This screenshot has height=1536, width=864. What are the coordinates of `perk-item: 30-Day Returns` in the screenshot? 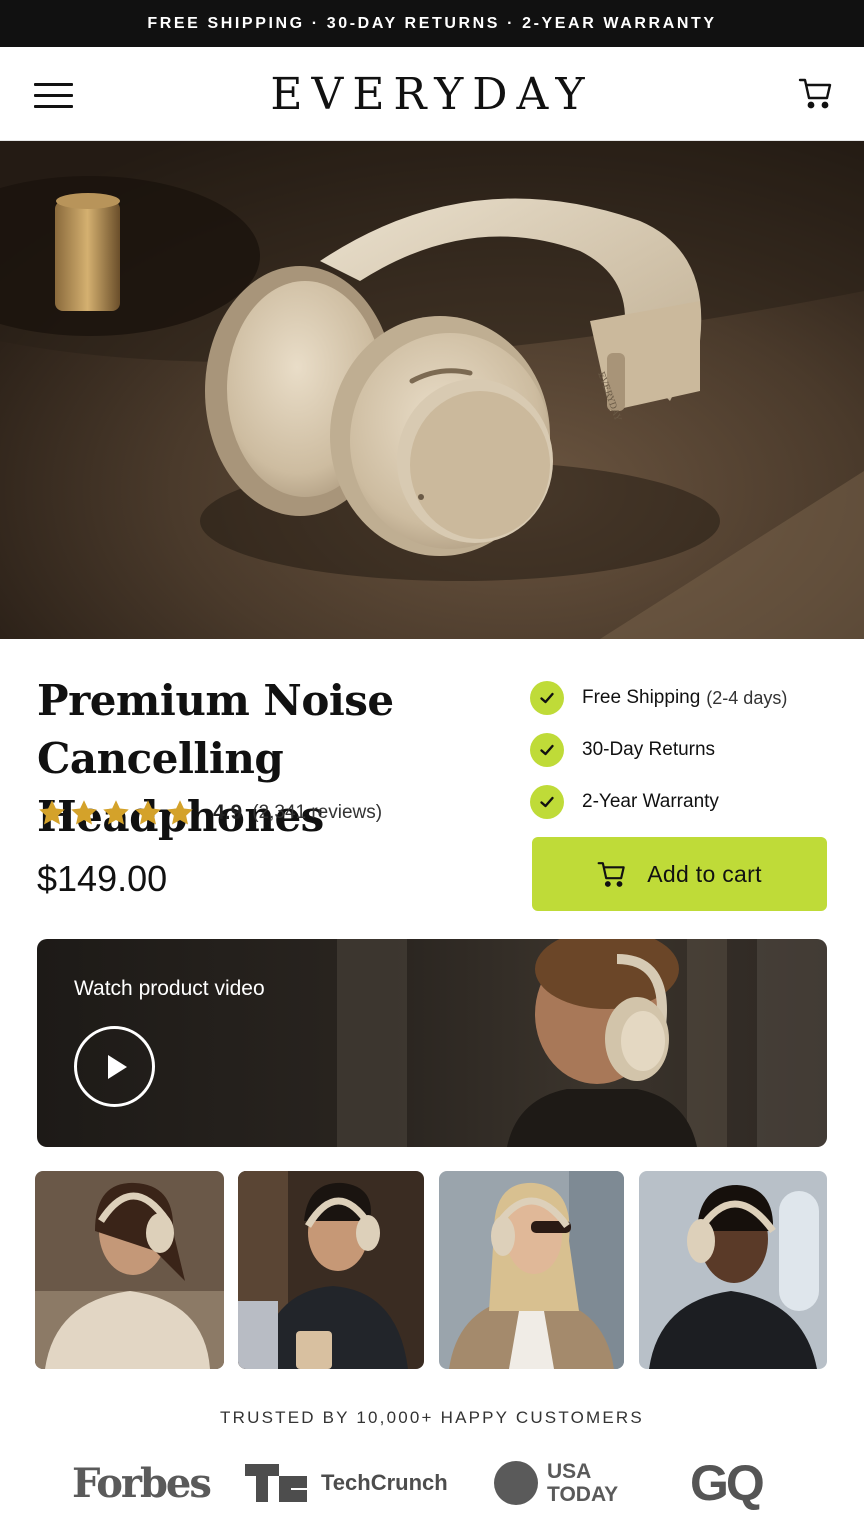 It's located at (680, 750).